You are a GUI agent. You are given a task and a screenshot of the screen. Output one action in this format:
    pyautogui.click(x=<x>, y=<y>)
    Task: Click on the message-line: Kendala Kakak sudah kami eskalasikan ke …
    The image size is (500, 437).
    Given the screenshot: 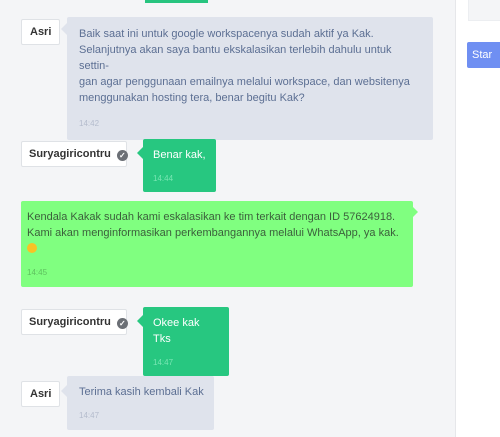 What is the action you would take?
    pyautogui.click(x=211, y=217)
    